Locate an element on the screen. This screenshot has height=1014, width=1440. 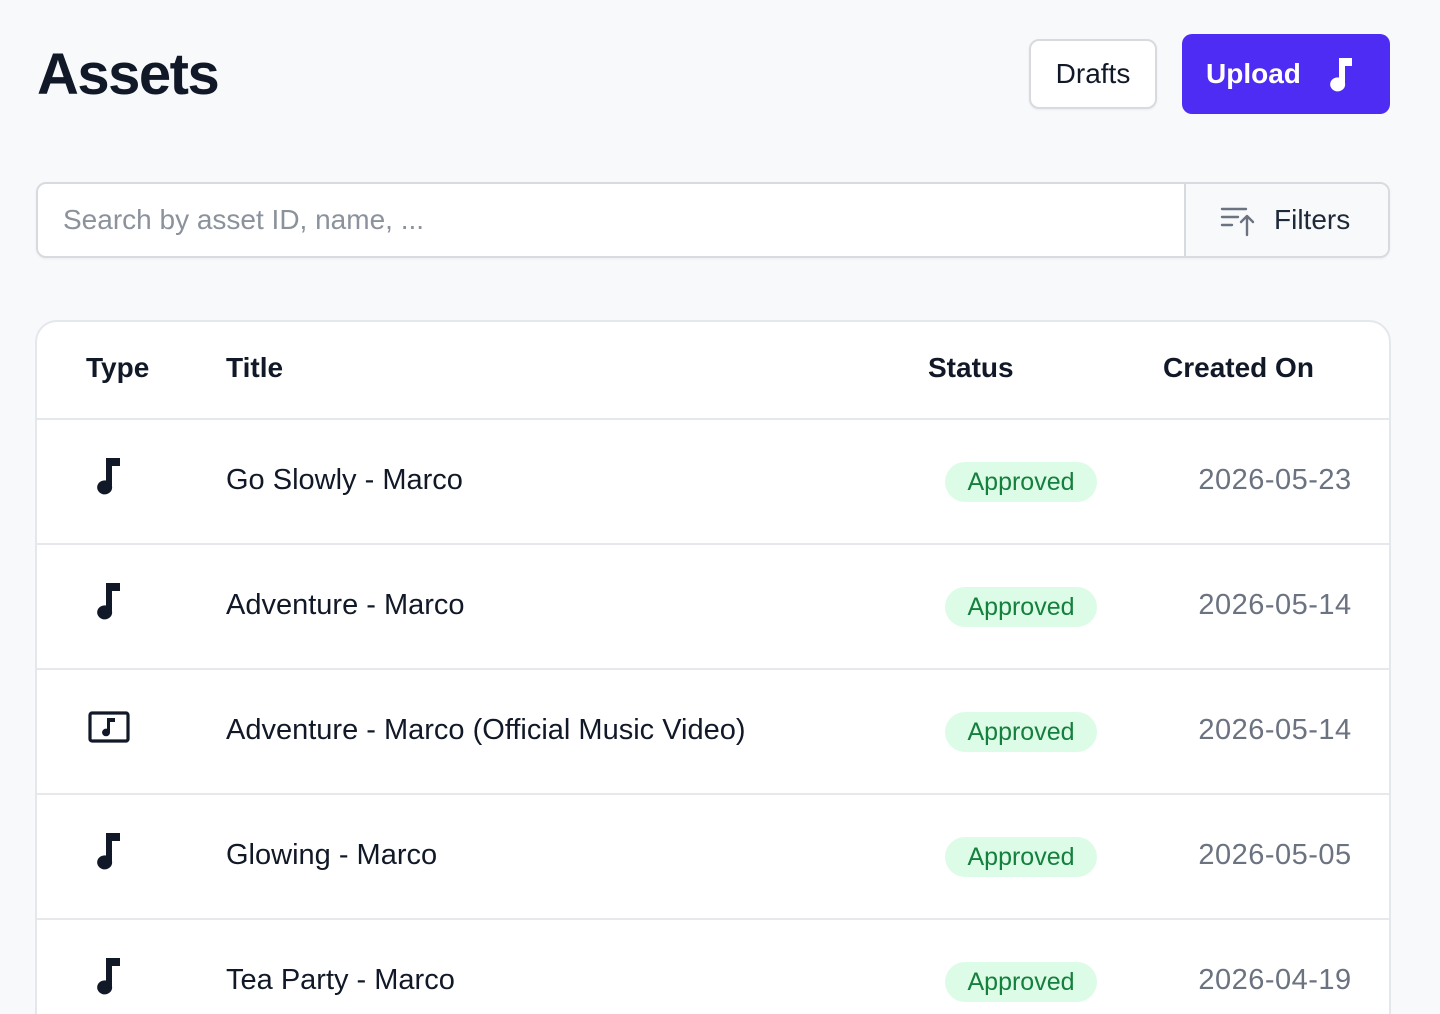
search-bar: Filters is located at coordinates (713, 220).